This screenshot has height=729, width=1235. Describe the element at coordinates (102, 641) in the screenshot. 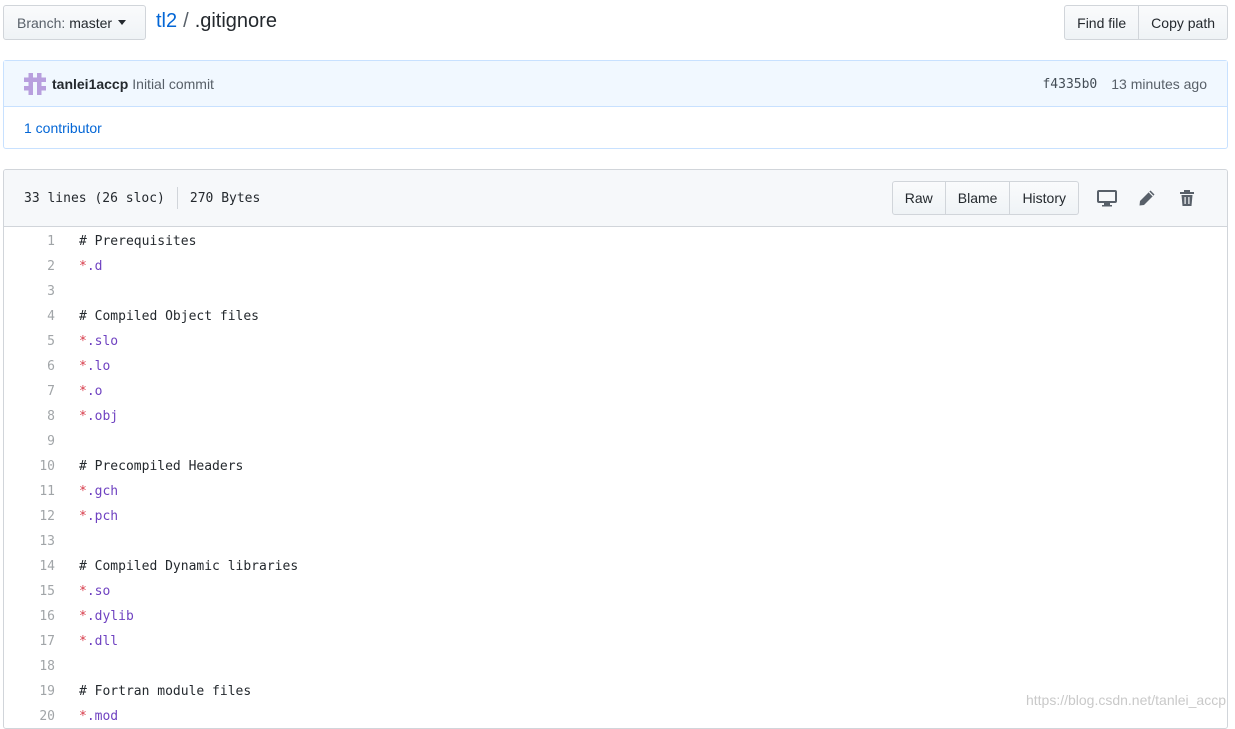

I see `pattern-extension: .dll` at that location.